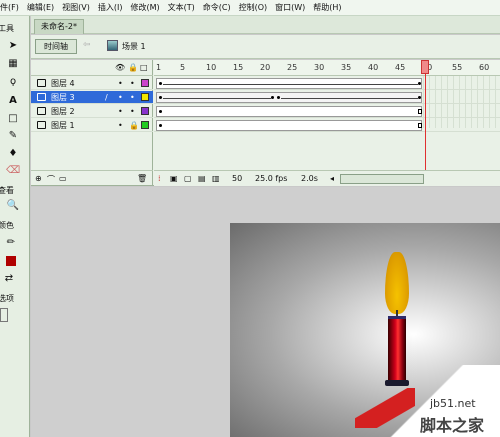 This screenshot has height=437, width=500. Describe the element at coordinates (38, 178) in the screenshot. I see `add-layer-icon: ⊕` at that location.